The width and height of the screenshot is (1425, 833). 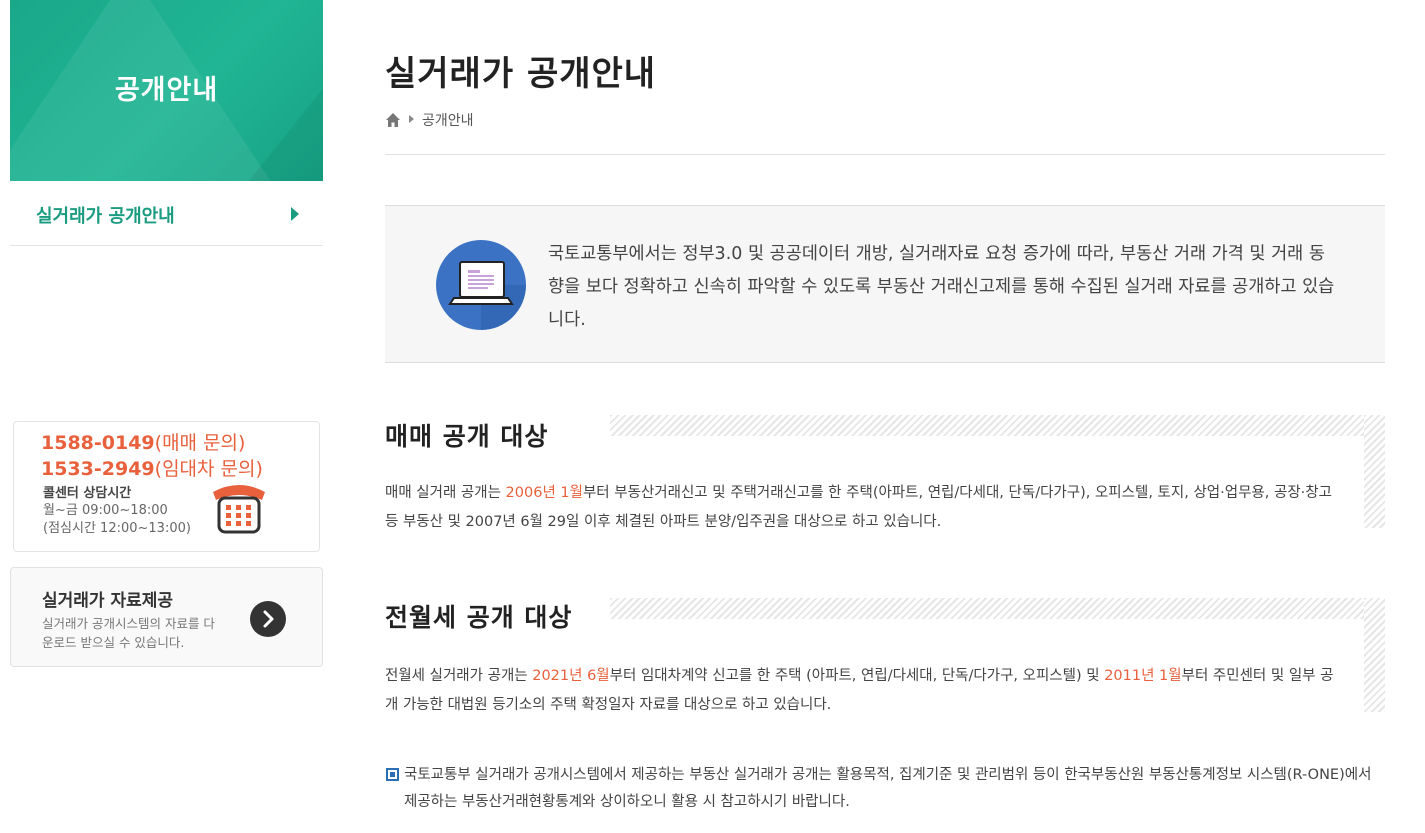 I want to click on home-icon, so click(x=393, y=120).